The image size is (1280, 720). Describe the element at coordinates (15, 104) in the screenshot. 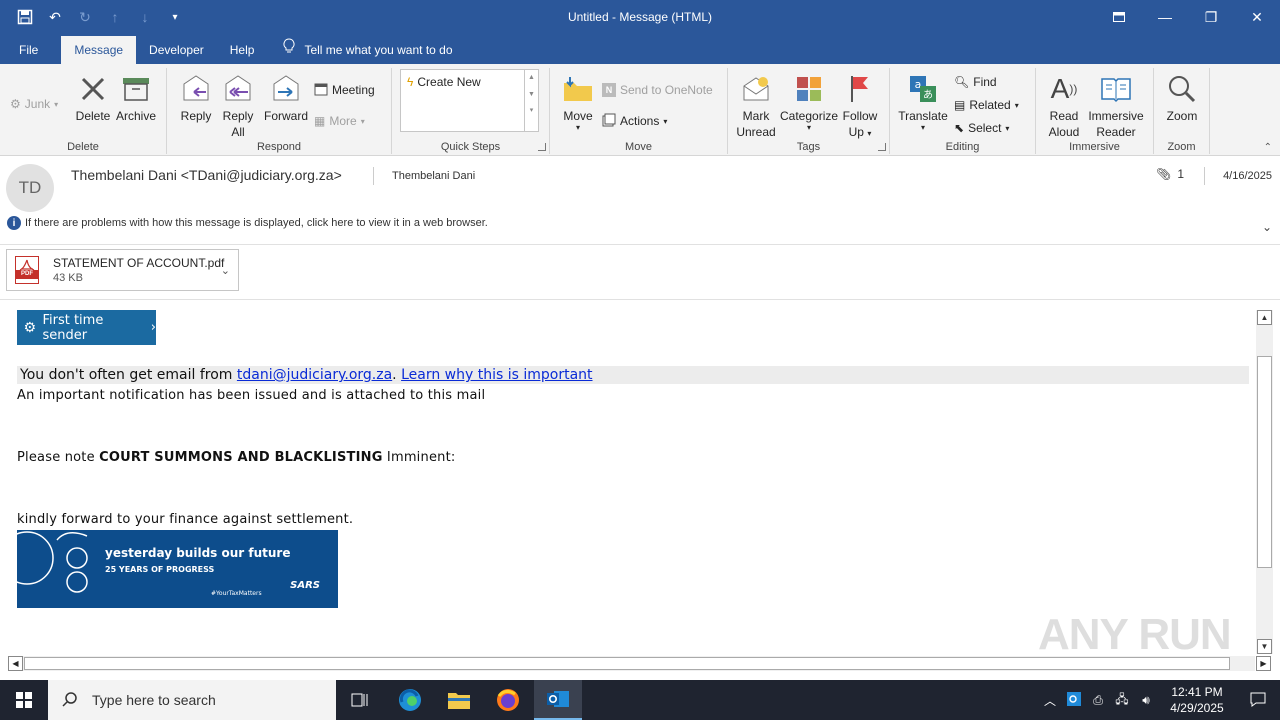

I see `junk-icon: ⚙` at that location.